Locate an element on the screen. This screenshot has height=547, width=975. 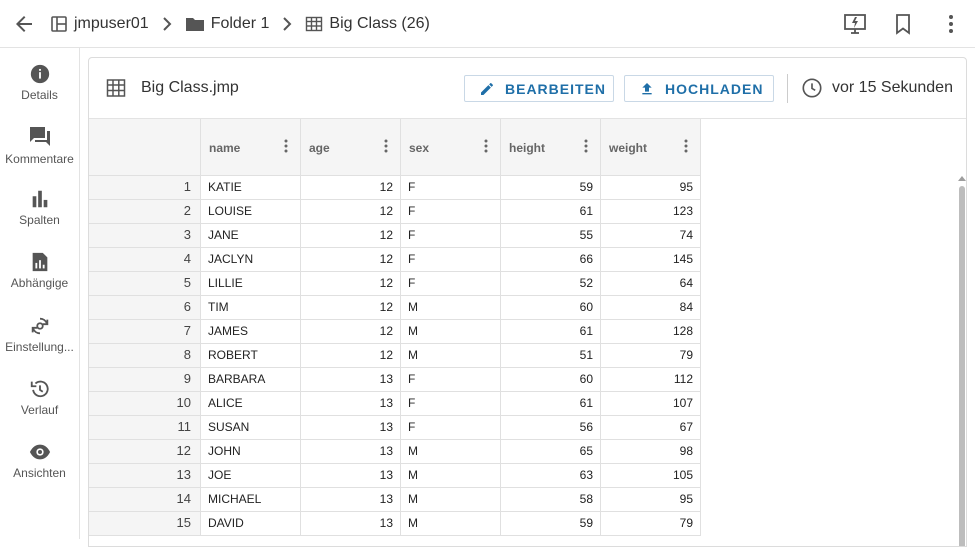
row-number: 5 is located at coordinates (145, 284).